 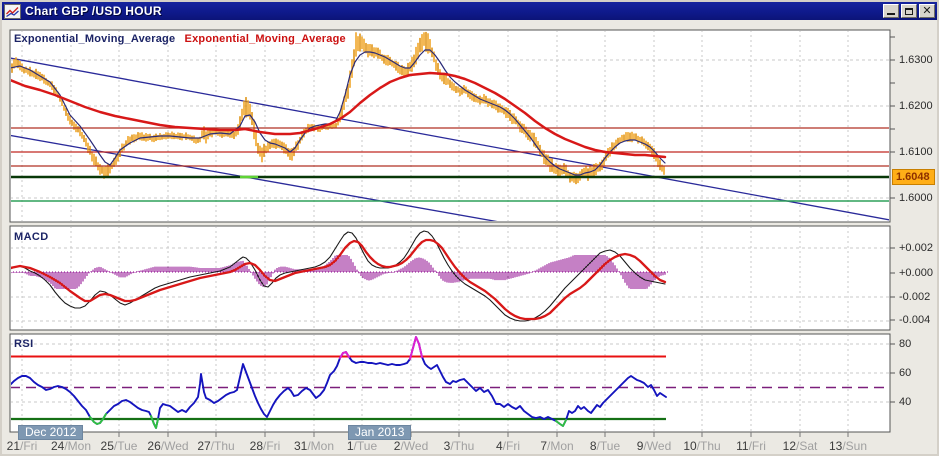 I want to click on maximize-icon, so click(x=909, y=11).